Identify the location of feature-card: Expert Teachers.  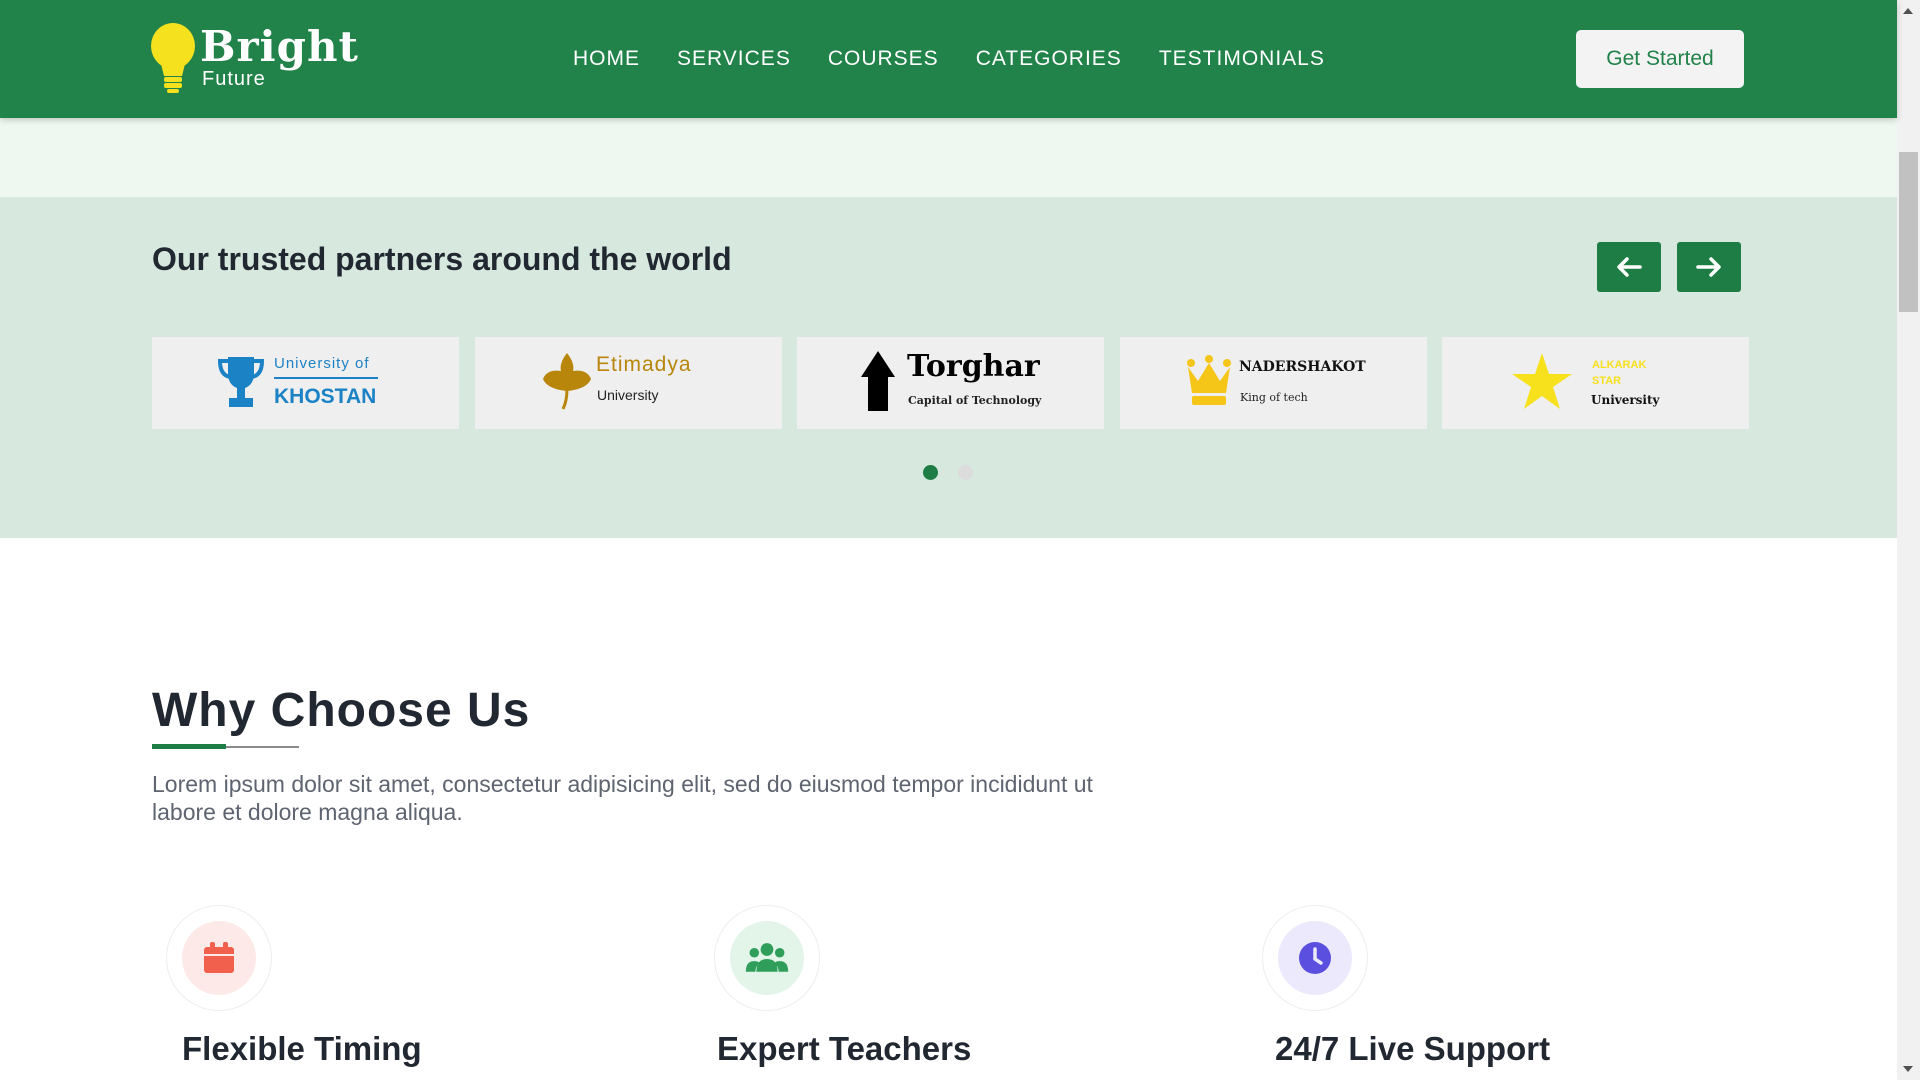
(900, 992).